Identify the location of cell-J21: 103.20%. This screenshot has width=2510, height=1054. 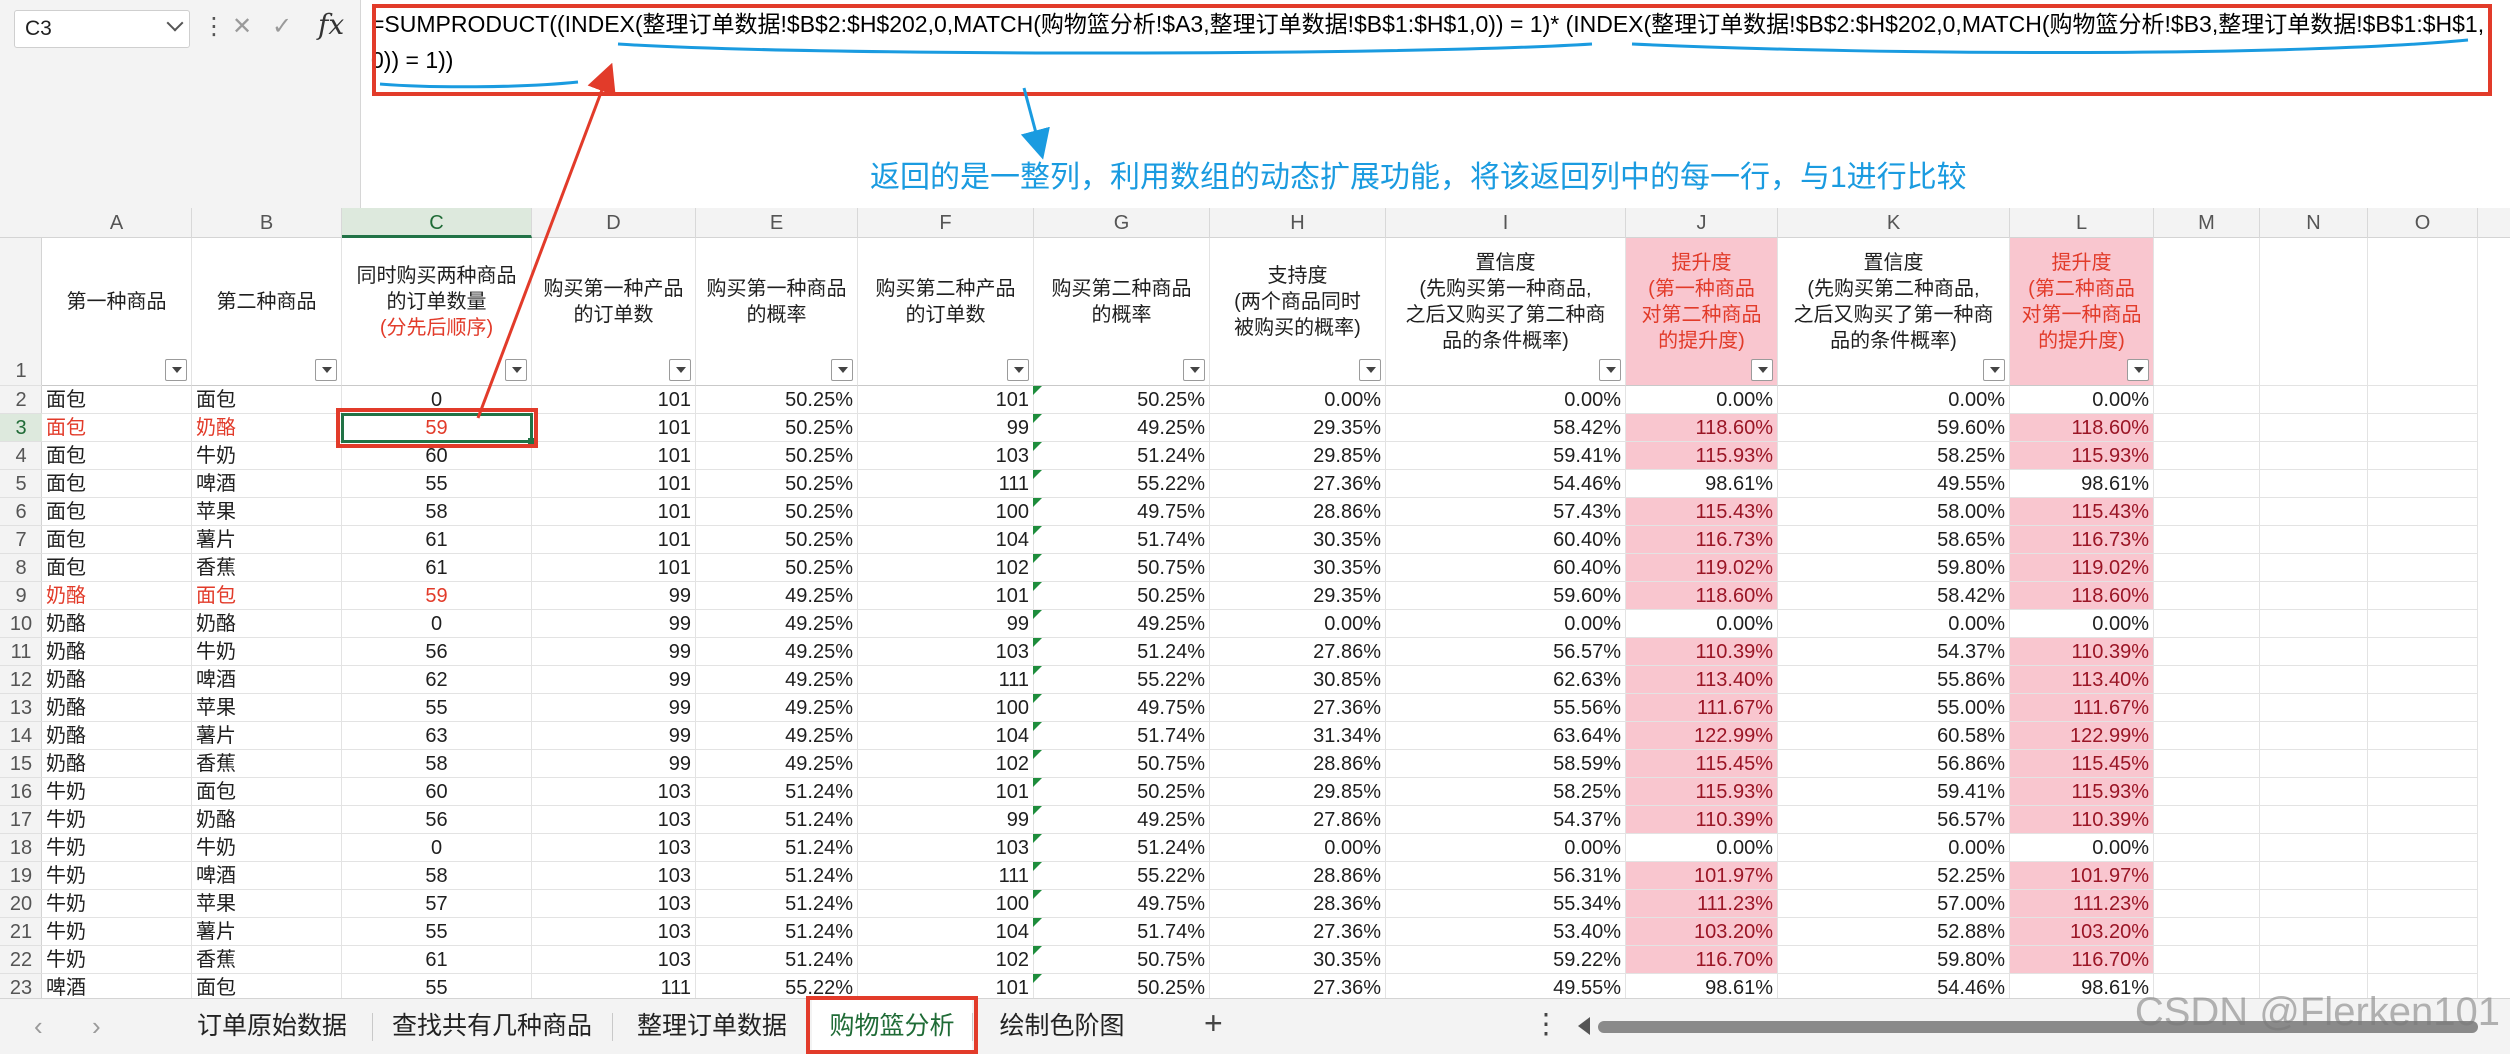
(1702, 932).